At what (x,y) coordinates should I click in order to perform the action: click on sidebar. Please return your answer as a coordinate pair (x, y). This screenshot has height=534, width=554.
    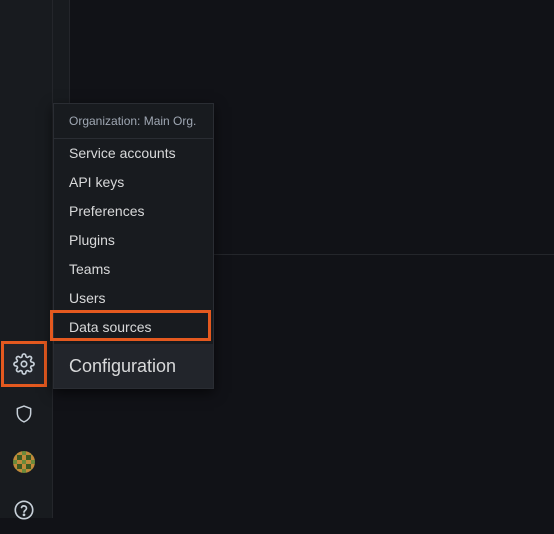
    Looking at the image, I should click on (26, 260).